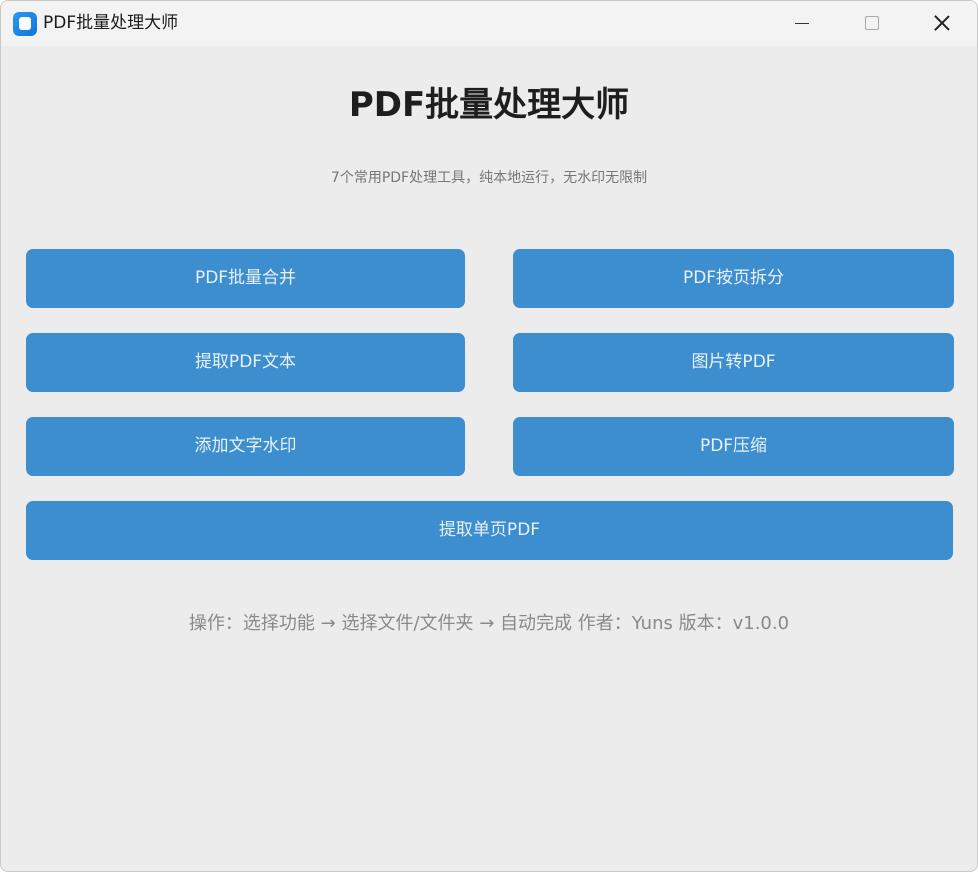 The image size is (978, 872). What do you see at coordinates (111, 23) in the screenshot?
I see `window-title: PDF批量处理大师` at bounding box center [111, 23].